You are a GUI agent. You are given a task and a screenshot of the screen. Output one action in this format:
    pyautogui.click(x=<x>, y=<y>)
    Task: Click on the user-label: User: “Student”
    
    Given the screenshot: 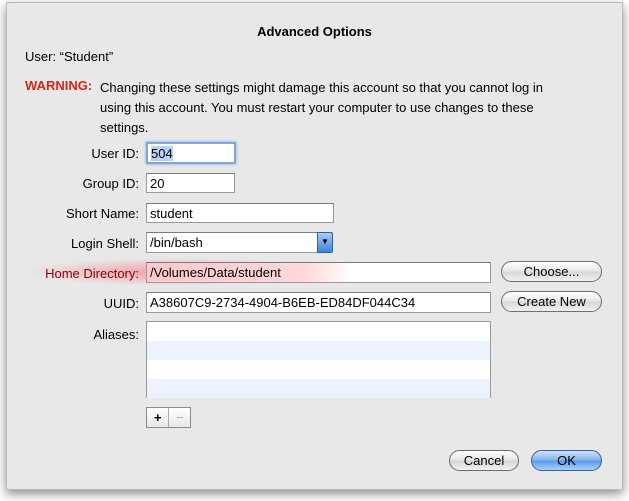 What is the action you would take?
    pyautogui.click(x=69, y=56)
    